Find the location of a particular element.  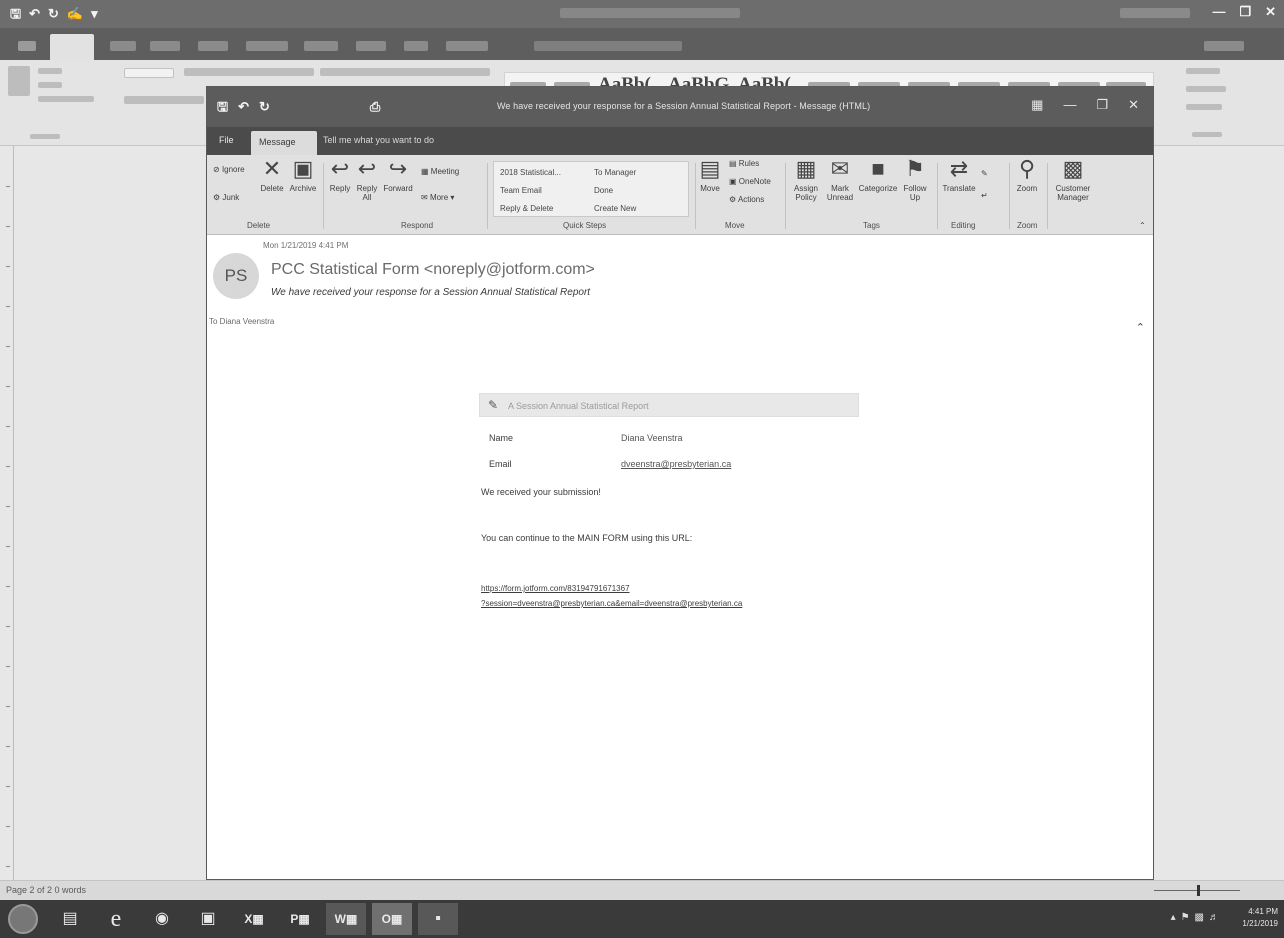

message-recipient: To Diana Veenstra is located at coordinates (241, 321).